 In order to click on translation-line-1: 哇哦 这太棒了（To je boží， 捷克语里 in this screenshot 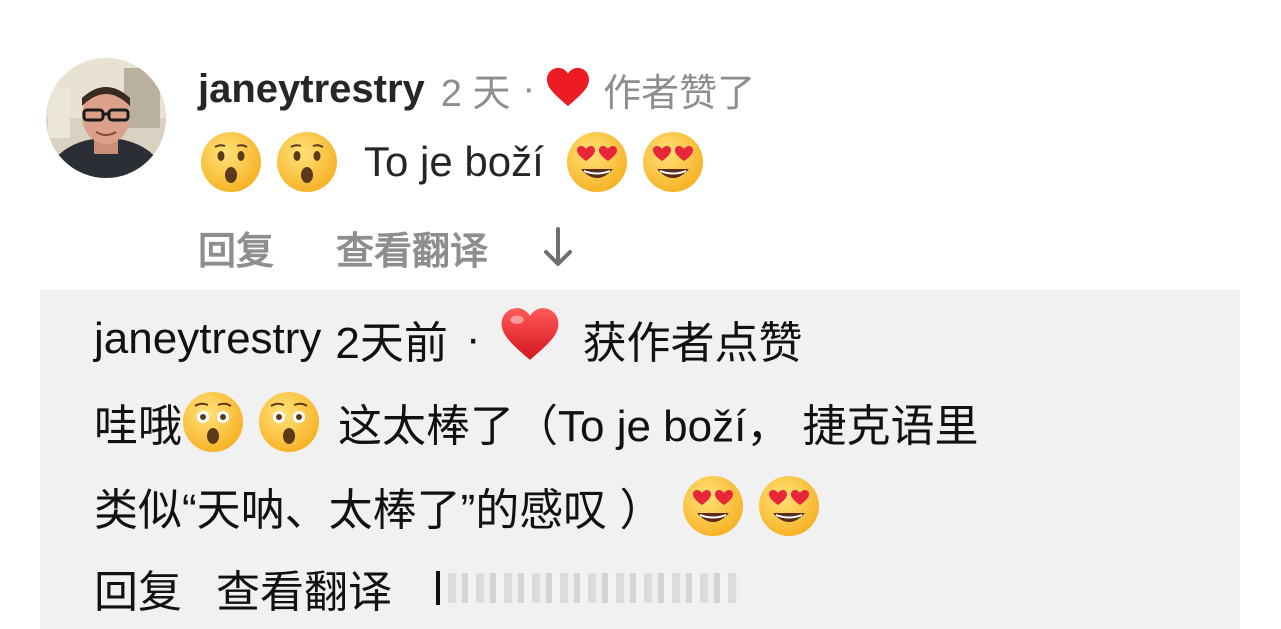, I will do `click(536, 422)`.